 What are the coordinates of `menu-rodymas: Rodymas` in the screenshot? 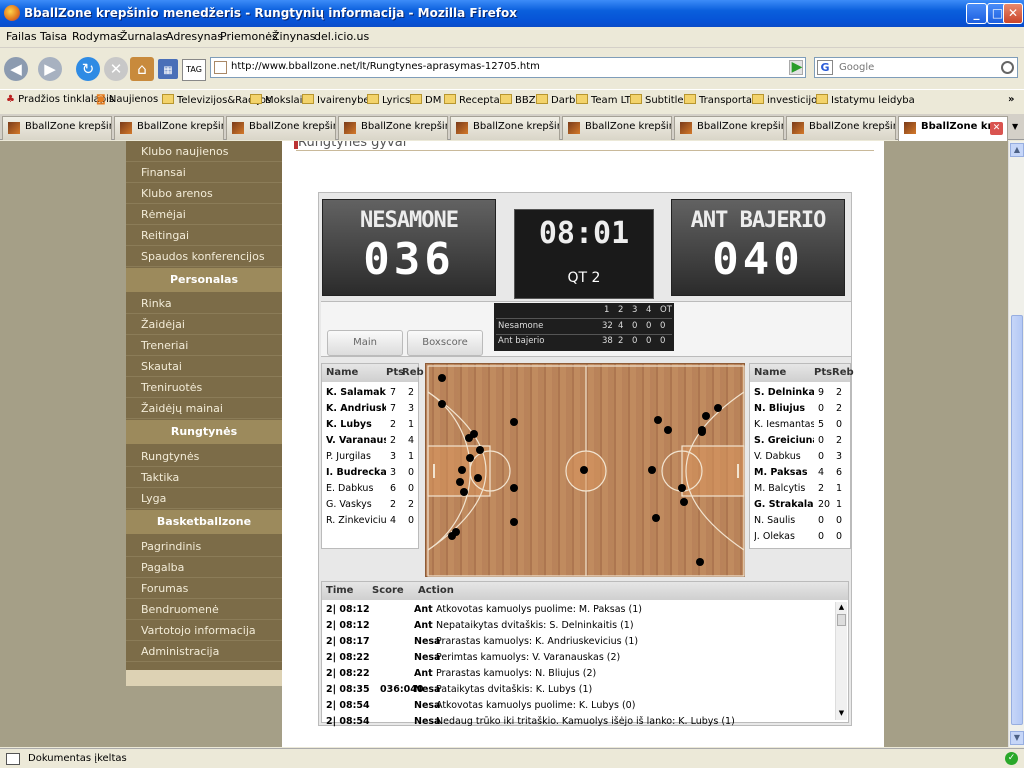 It's located at (97, 36).